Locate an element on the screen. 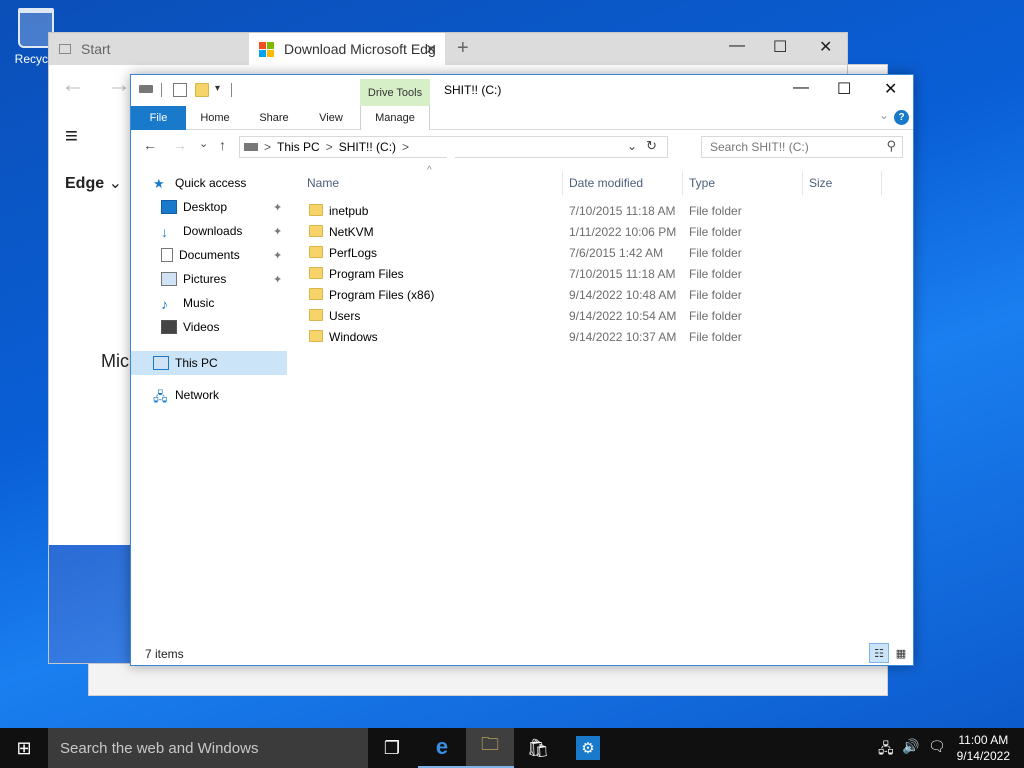 This screenshot has width=1024, height=768. tab-share: Share is located at coordinates (274, 118).